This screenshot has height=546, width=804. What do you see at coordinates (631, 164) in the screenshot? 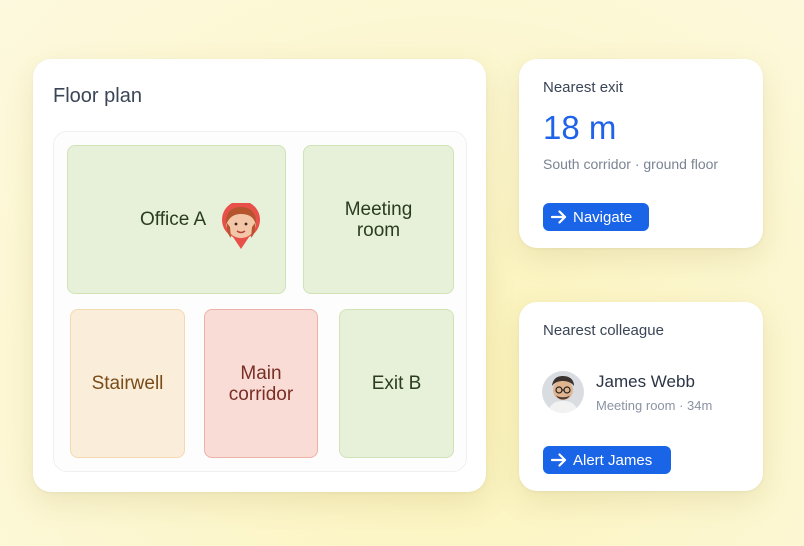
I see `exit-location: South corridor · ground floor` at bounding box center [631, 164].